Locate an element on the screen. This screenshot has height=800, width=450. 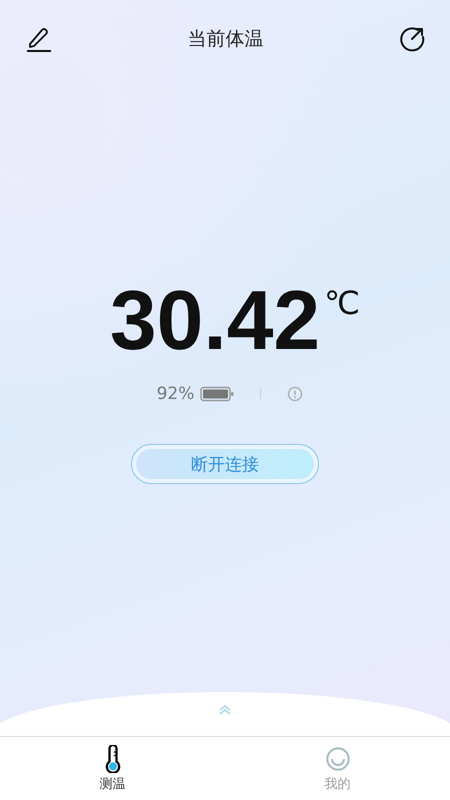
temperature-unit: ℃ is located at coordinates (342, 303).